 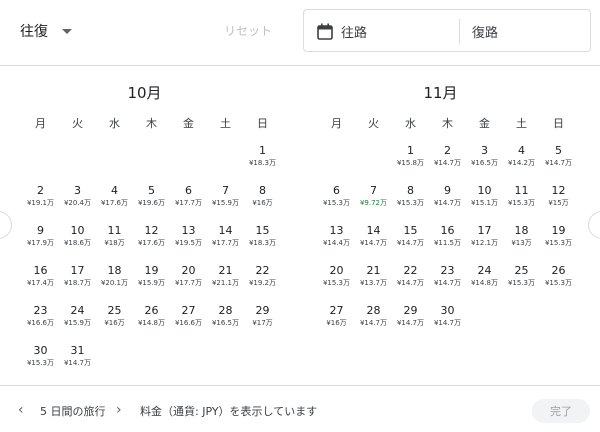 I want to click on day-cell: 2 ¥19.1万, so click(x=40, y=202).